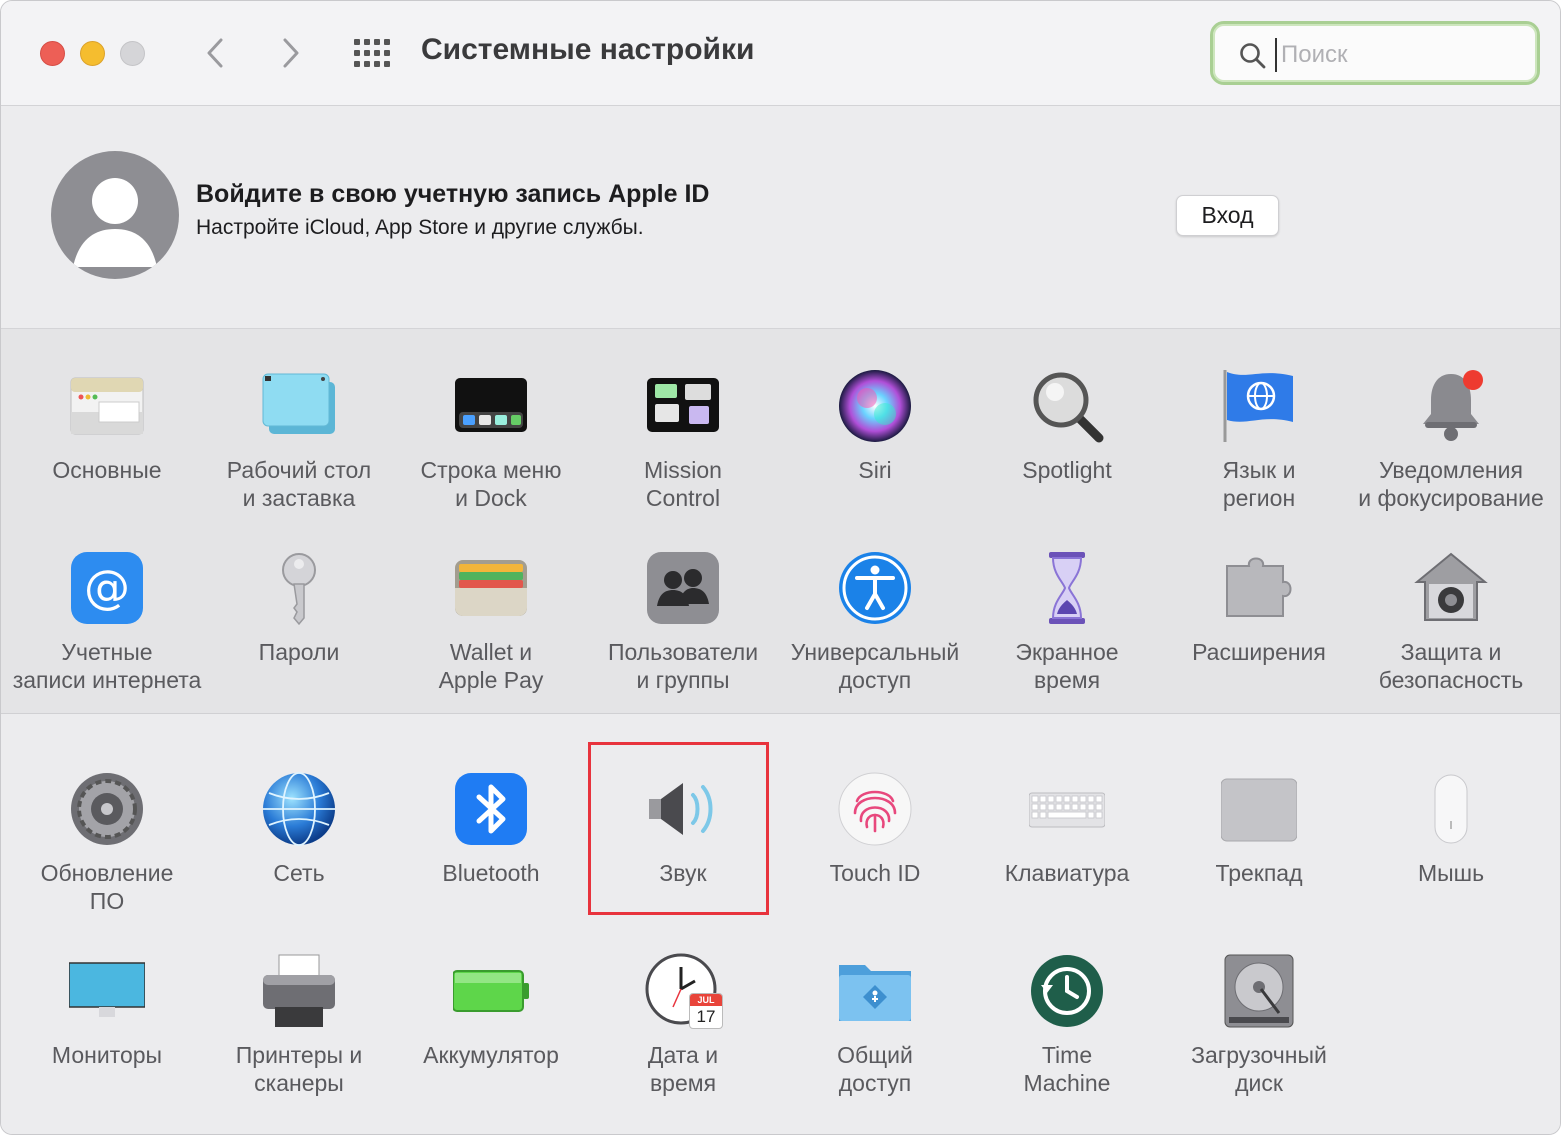  I want to click on keyboard-icon, so click(1067, 810).